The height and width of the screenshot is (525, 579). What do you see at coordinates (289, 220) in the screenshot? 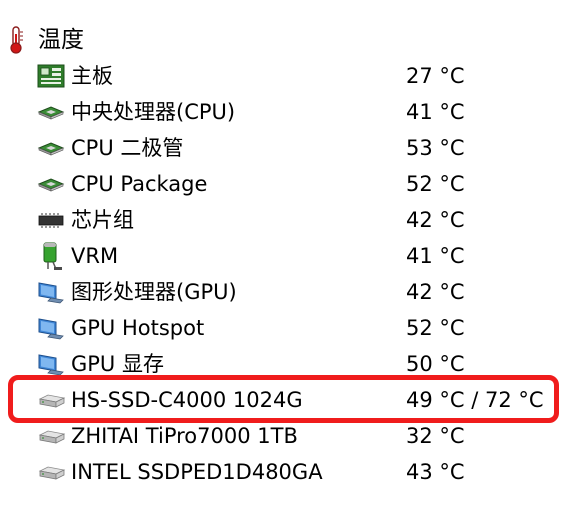
I see `sensor-row-chipset: 芯片组 42 °C` at bounding box center [289, 220].